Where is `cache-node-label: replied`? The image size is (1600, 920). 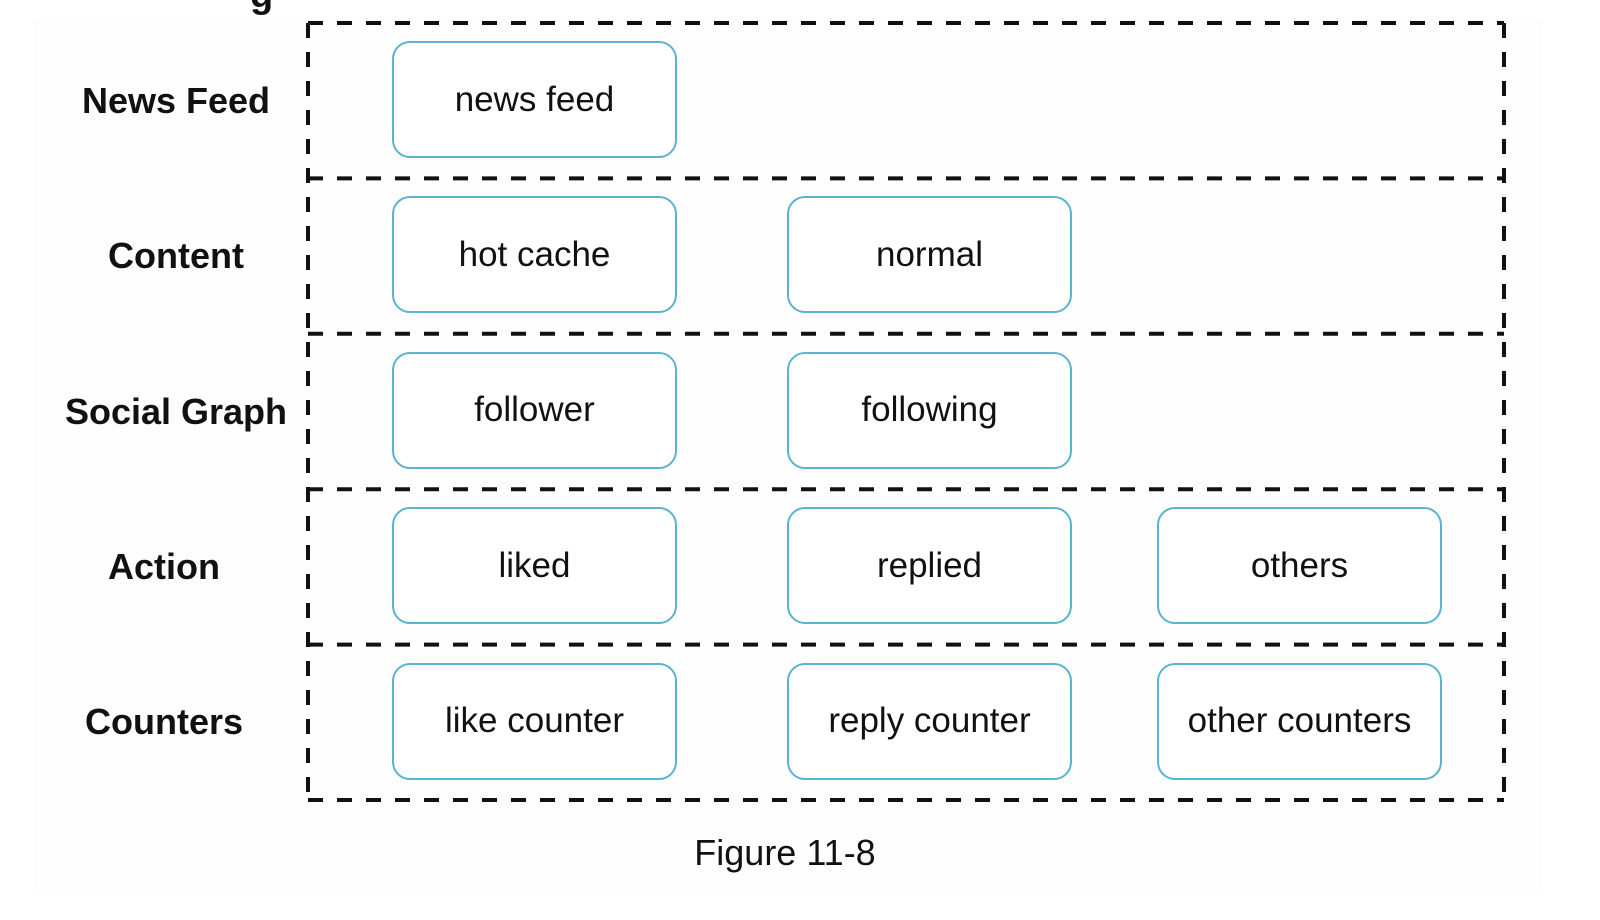
cache-node-label: replied is located at coordinates (929, 565).